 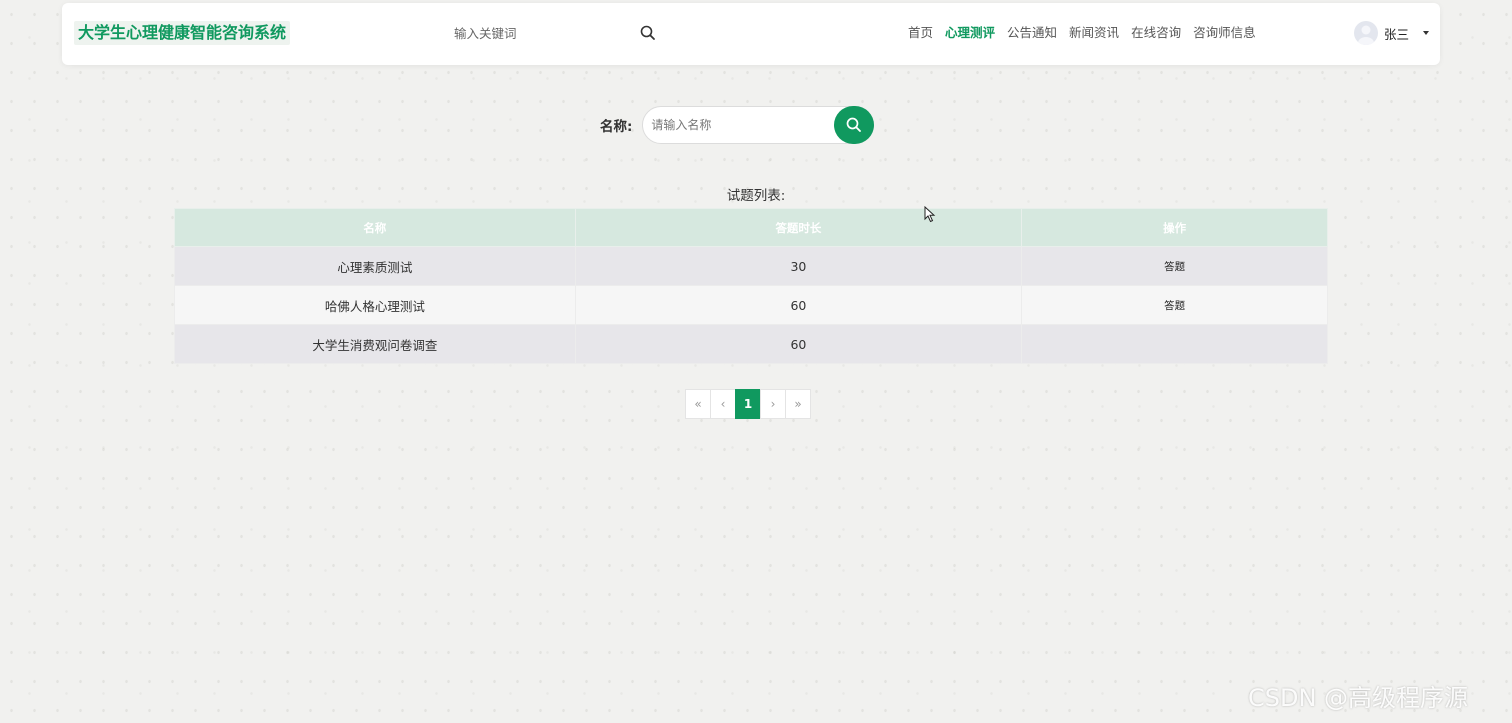 I want to click on name-search-input, so click(x=741, y=125).